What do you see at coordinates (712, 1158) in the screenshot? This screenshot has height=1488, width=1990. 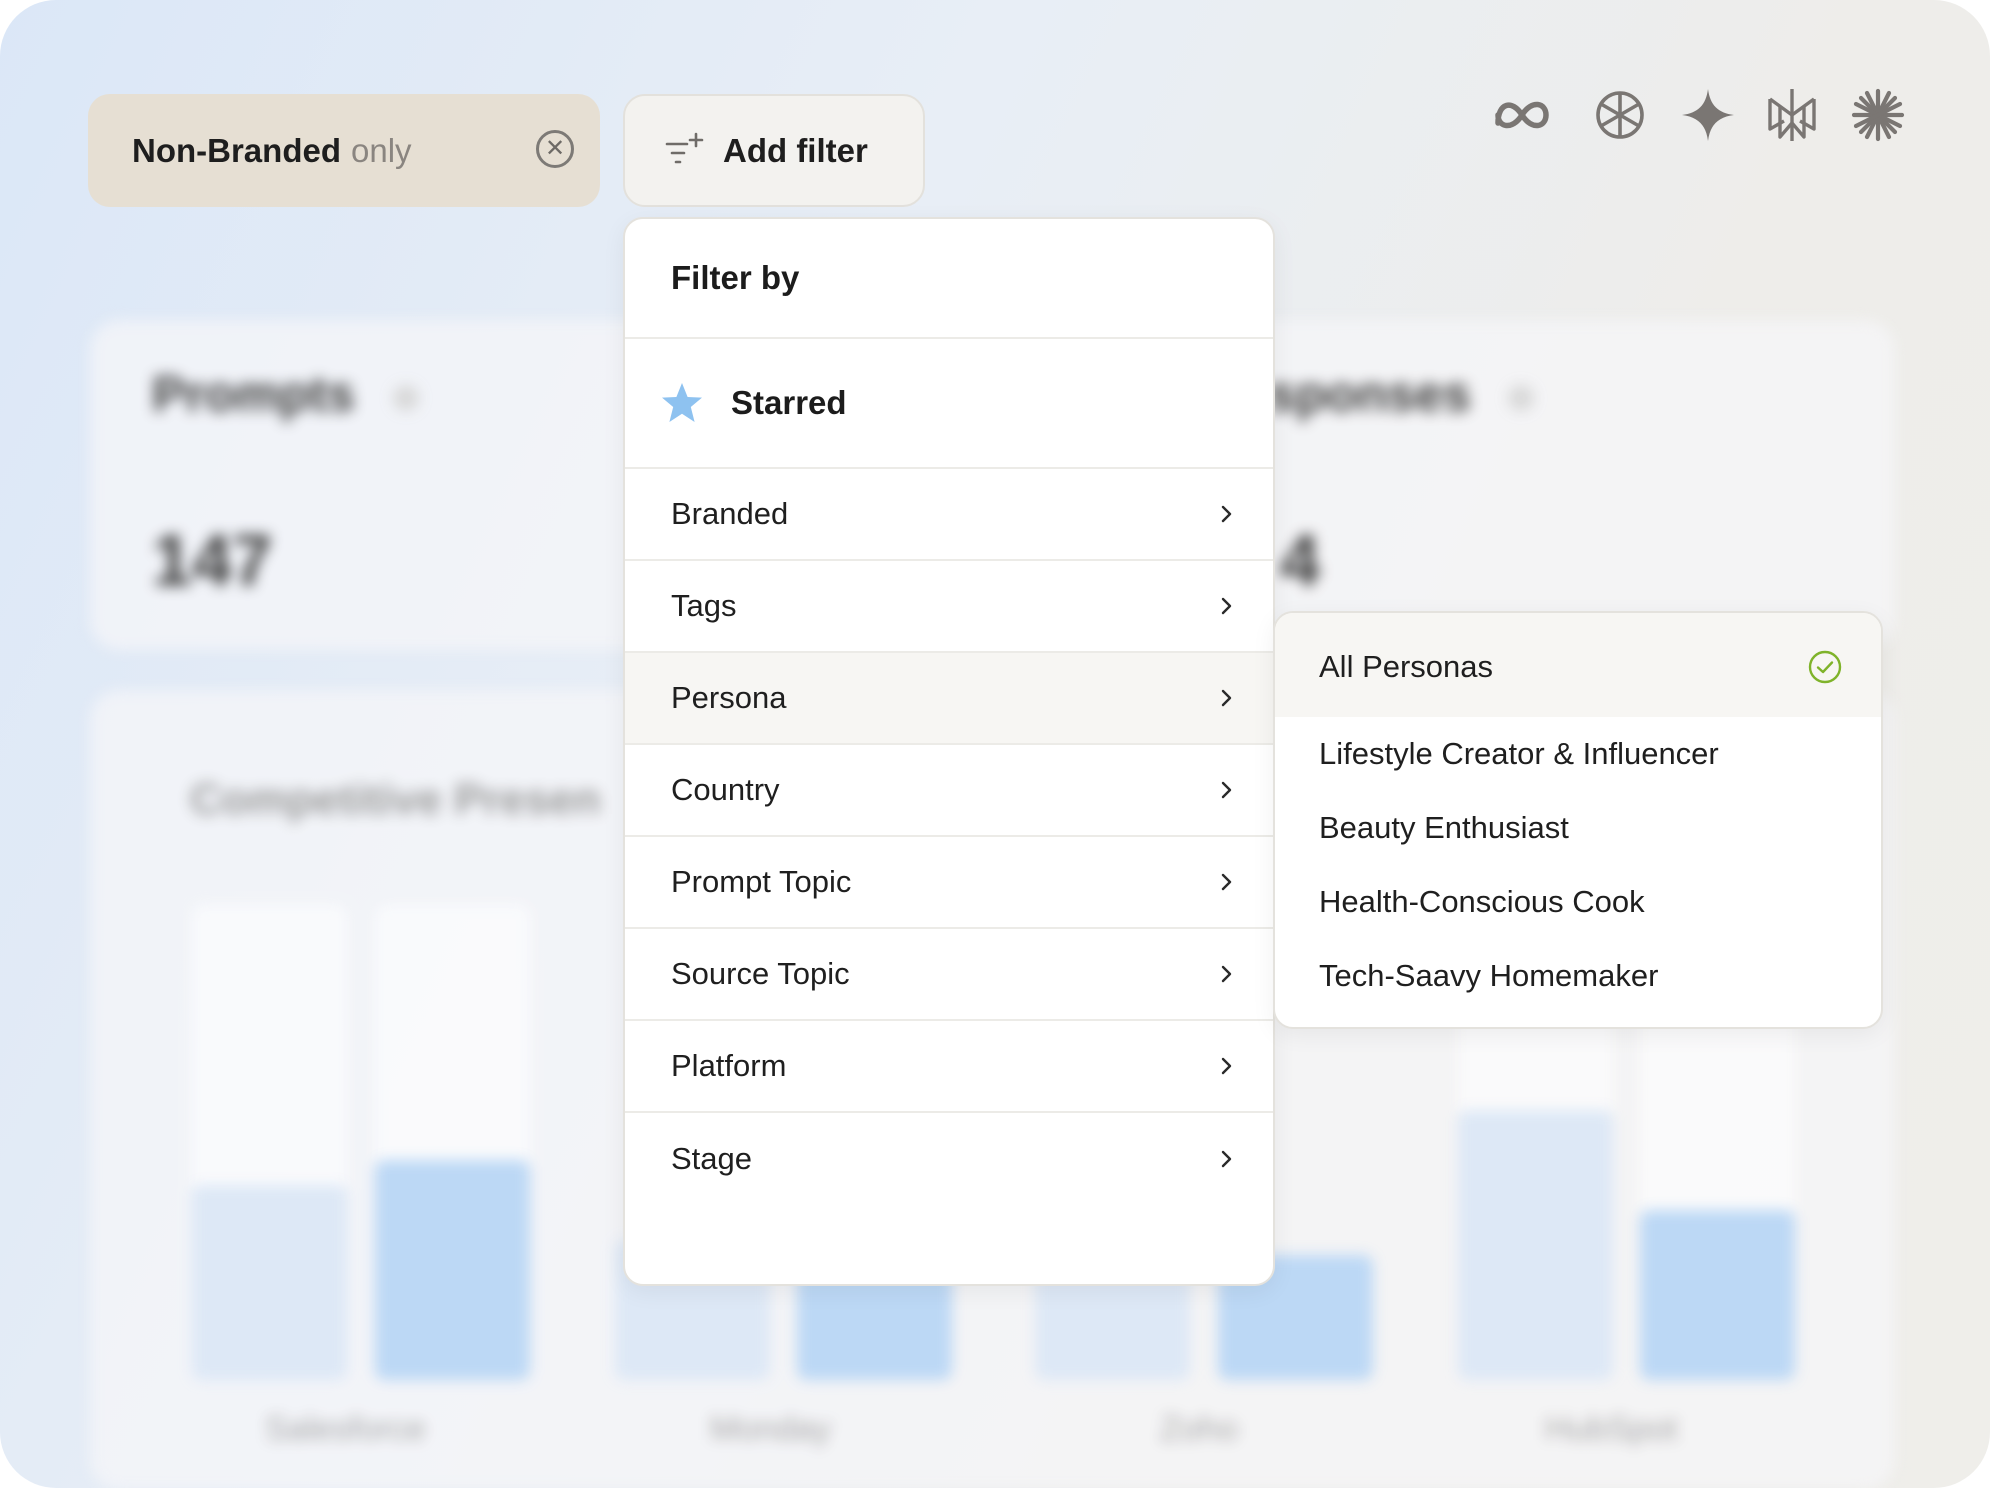 I see `filter-item-label: Stage` at bounding box center [712, 1158].